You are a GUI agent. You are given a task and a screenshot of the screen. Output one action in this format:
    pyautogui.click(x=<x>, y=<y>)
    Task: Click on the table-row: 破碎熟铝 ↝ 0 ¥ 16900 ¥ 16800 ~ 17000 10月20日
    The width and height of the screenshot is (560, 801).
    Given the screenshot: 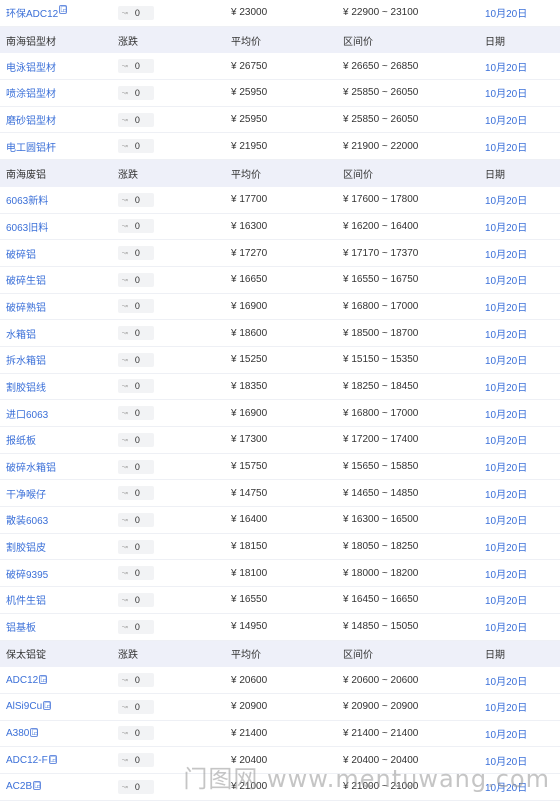 What is the action you would take?
    pyautogui.click(x=280, y=307)
    